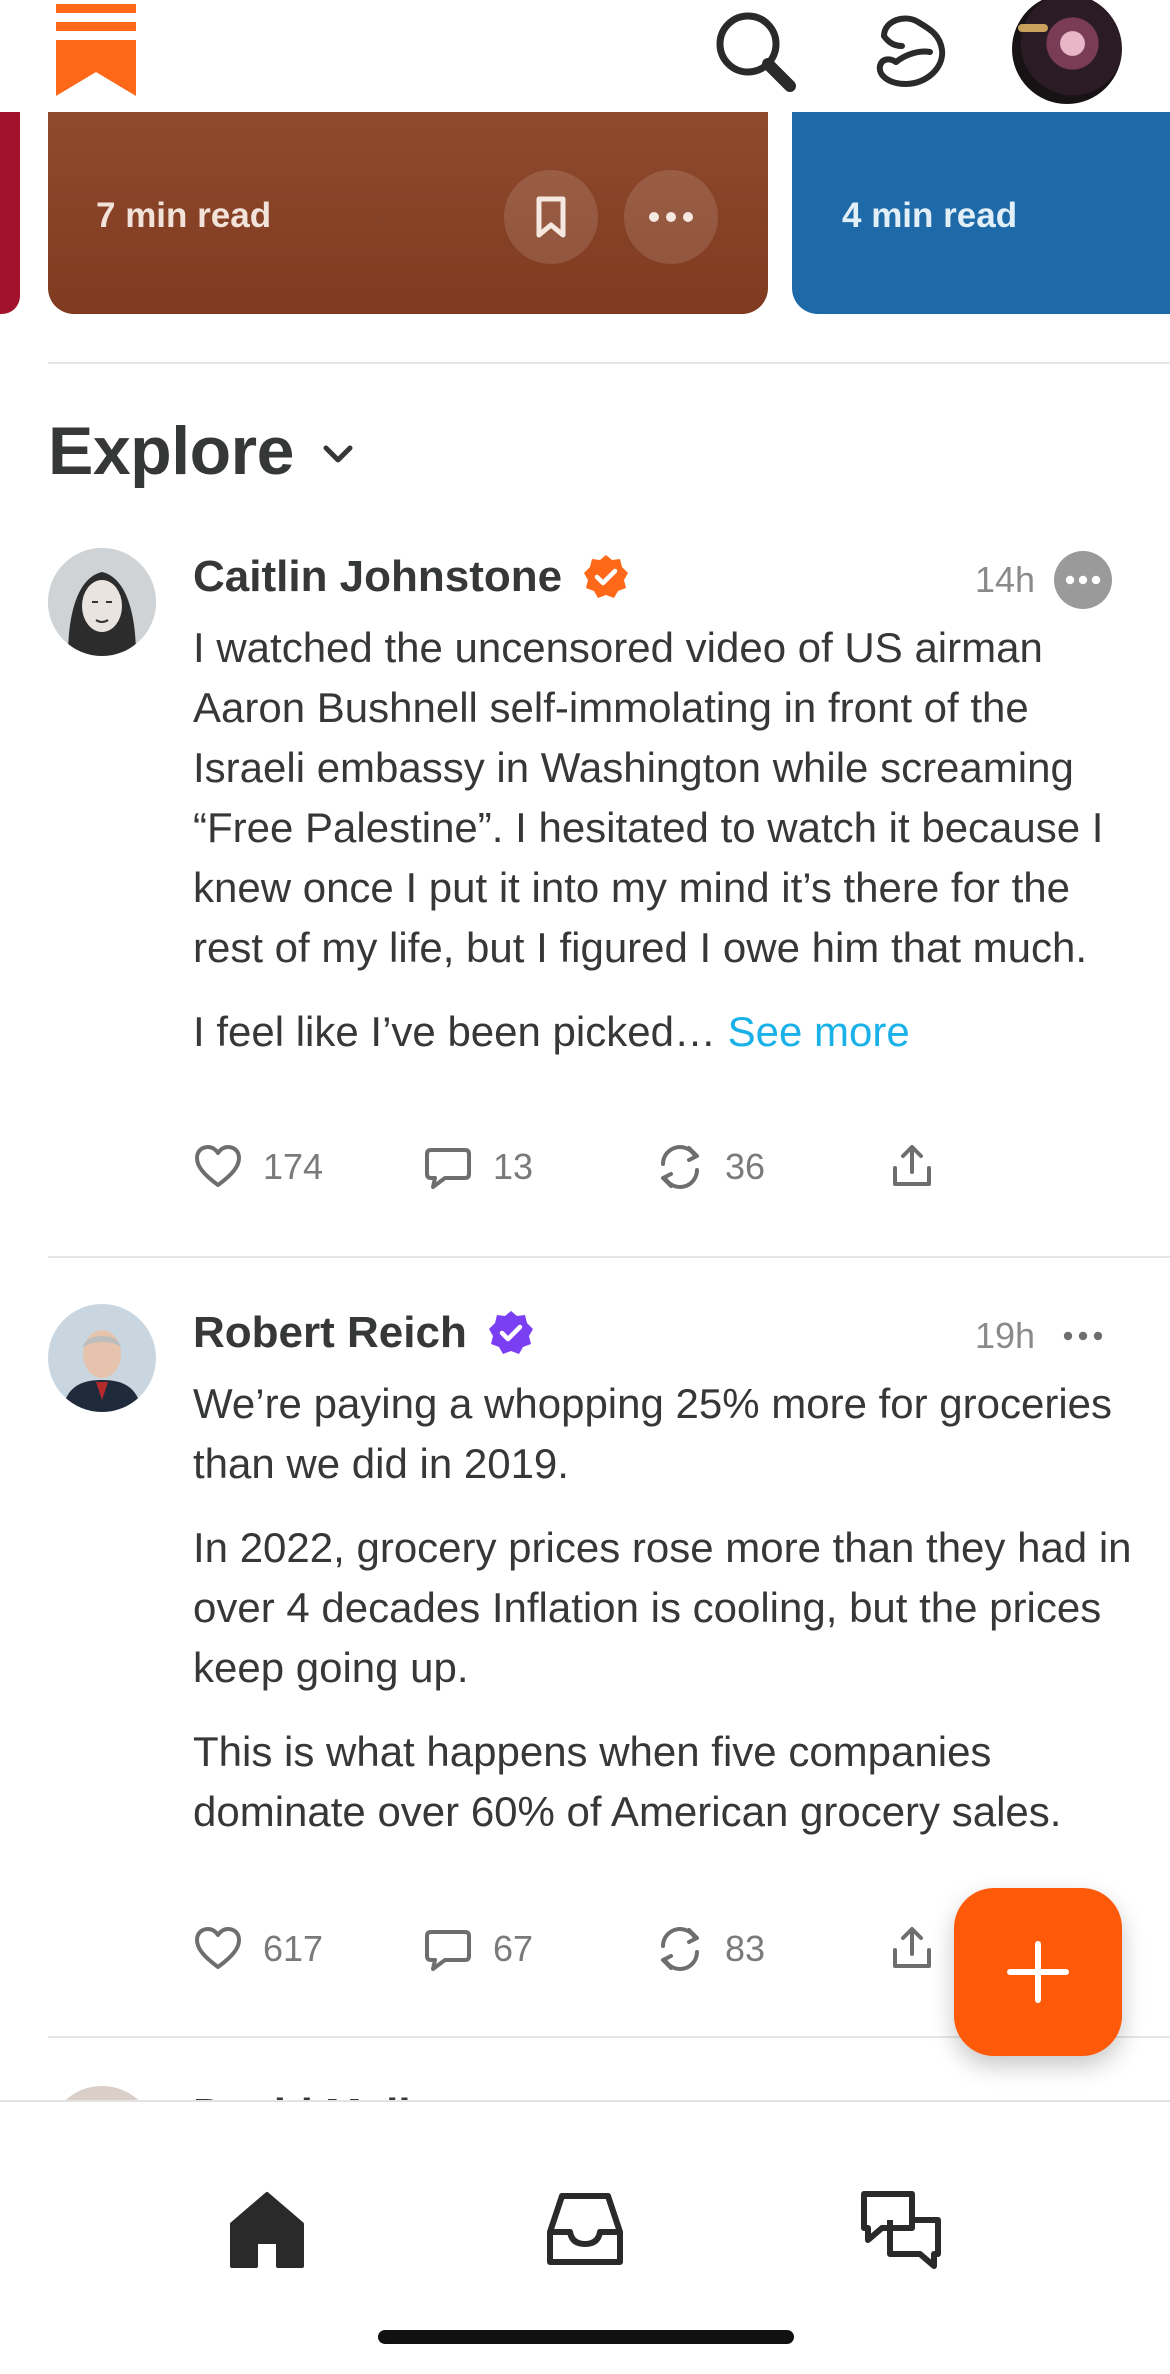 This screenshot has width=1170, height=2374. I want to click on author-name: Caitlin Johnstone, so click(378, 576).